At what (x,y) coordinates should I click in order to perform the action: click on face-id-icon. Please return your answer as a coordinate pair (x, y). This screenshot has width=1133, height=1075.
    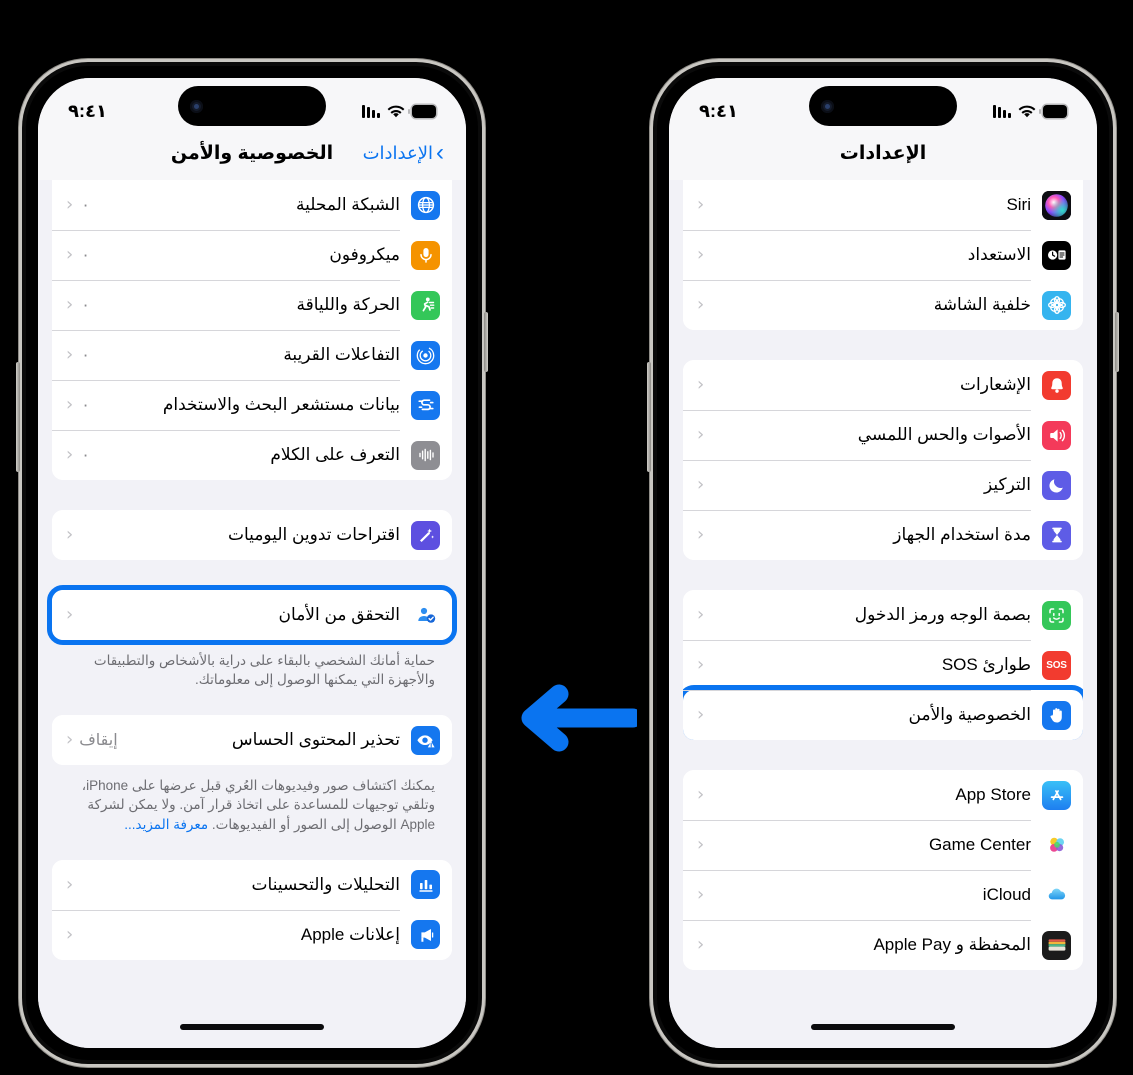
    Looking at the image, I should click on (1056, 615).